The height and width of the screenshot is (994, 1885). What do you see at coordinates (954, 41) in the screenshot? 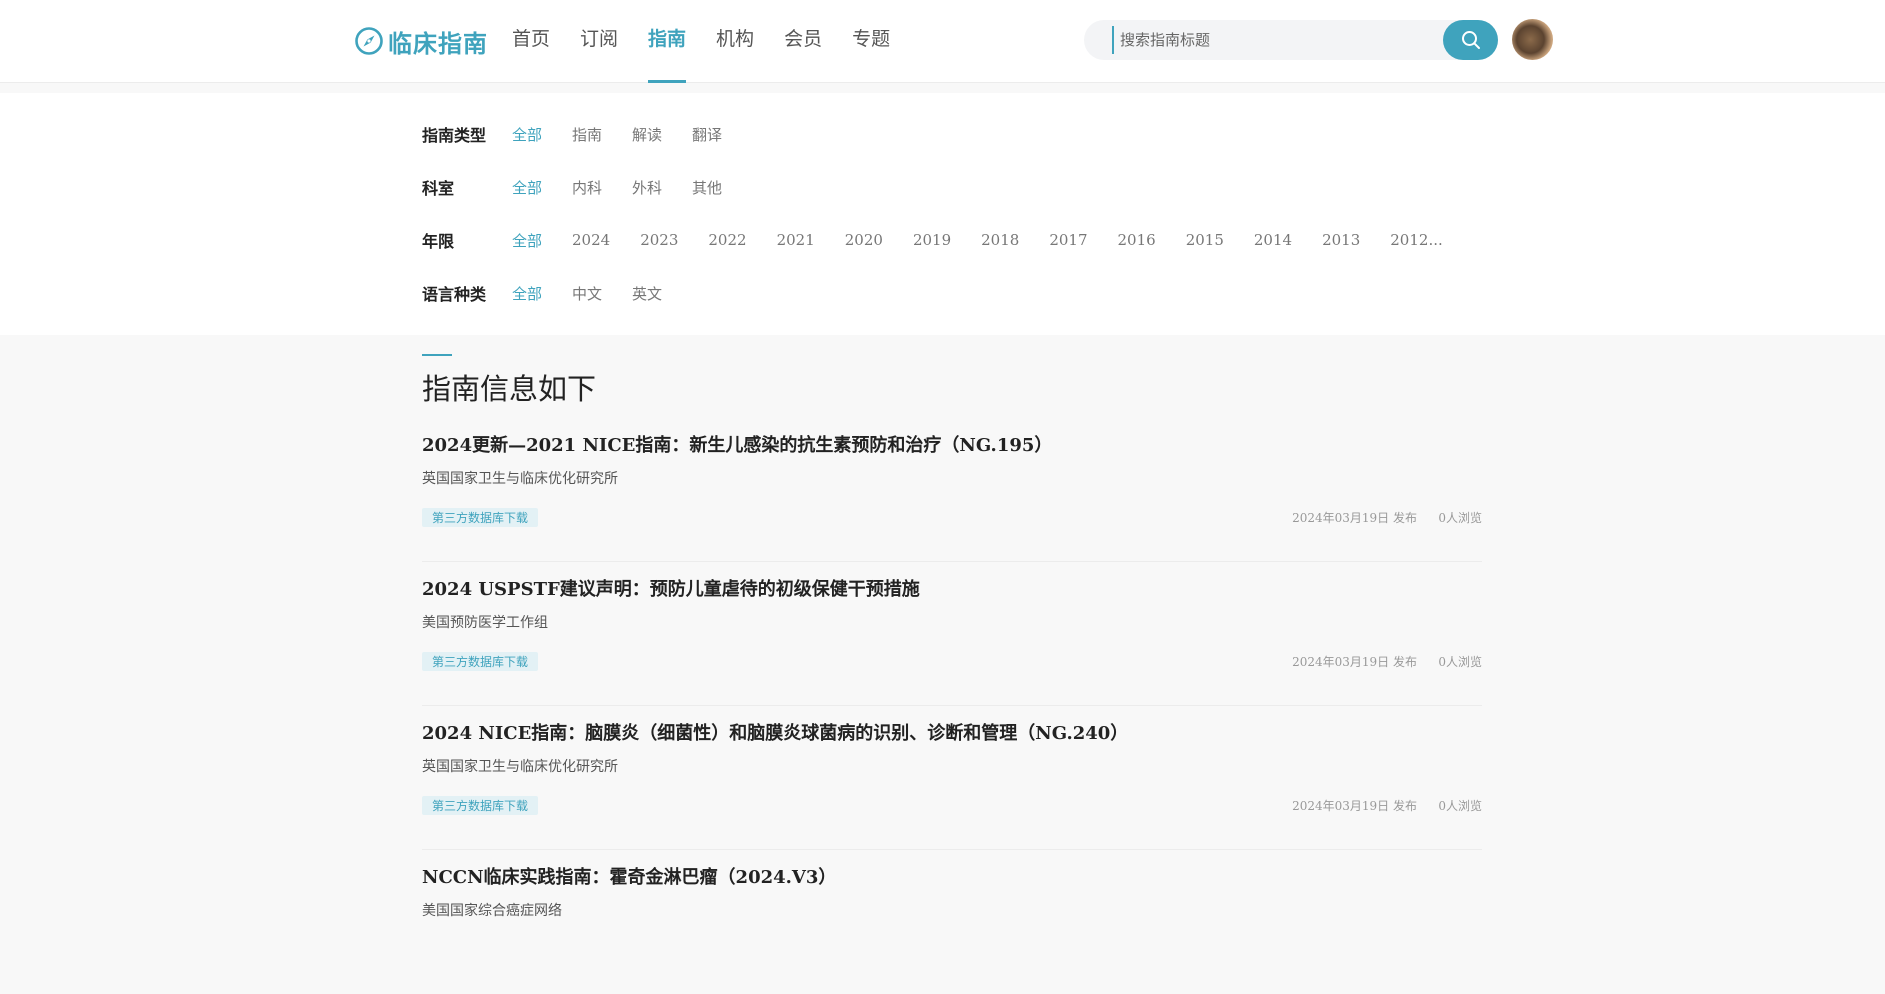
I see `header-inner: 临床指南 首页 订阅 指南 机构 会员 专题` at bounding box center [954, 41].